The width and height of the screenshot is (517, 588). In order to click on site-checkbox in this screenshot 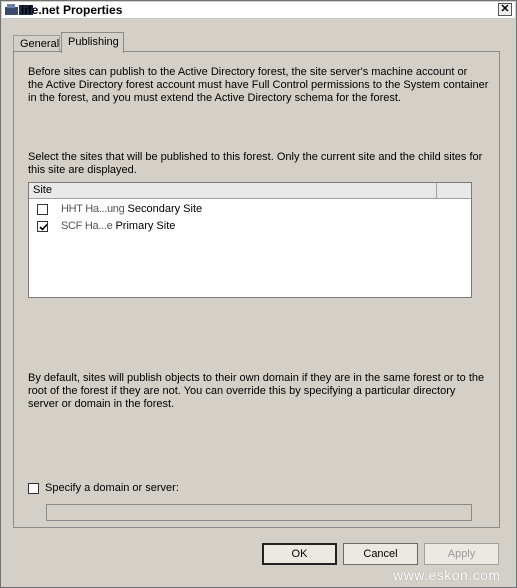, I will do `click(42, 209)`.